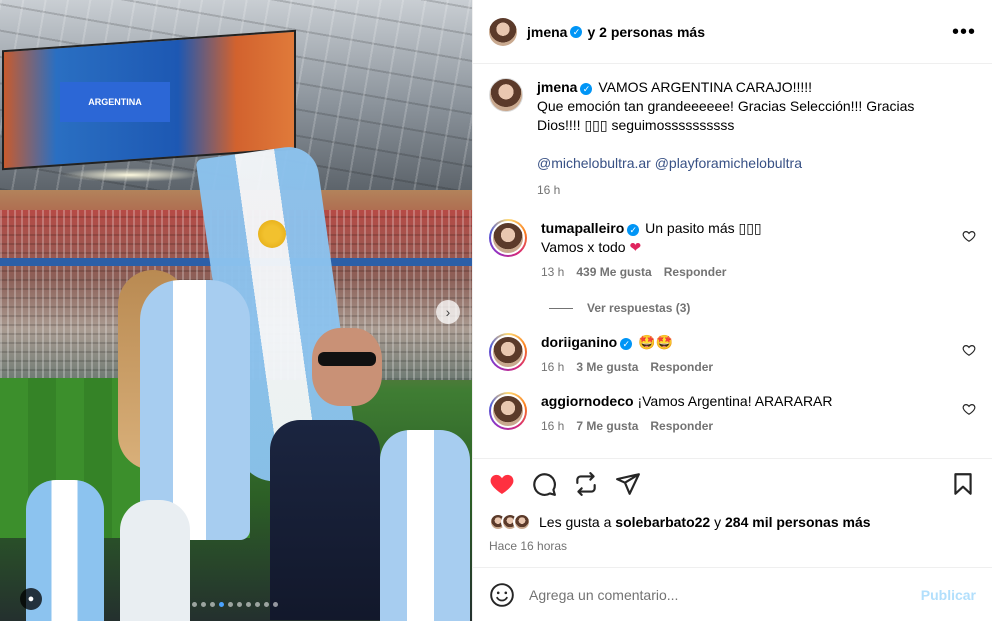  I want to click on comment-username: doriiganino, so click(579, 342).